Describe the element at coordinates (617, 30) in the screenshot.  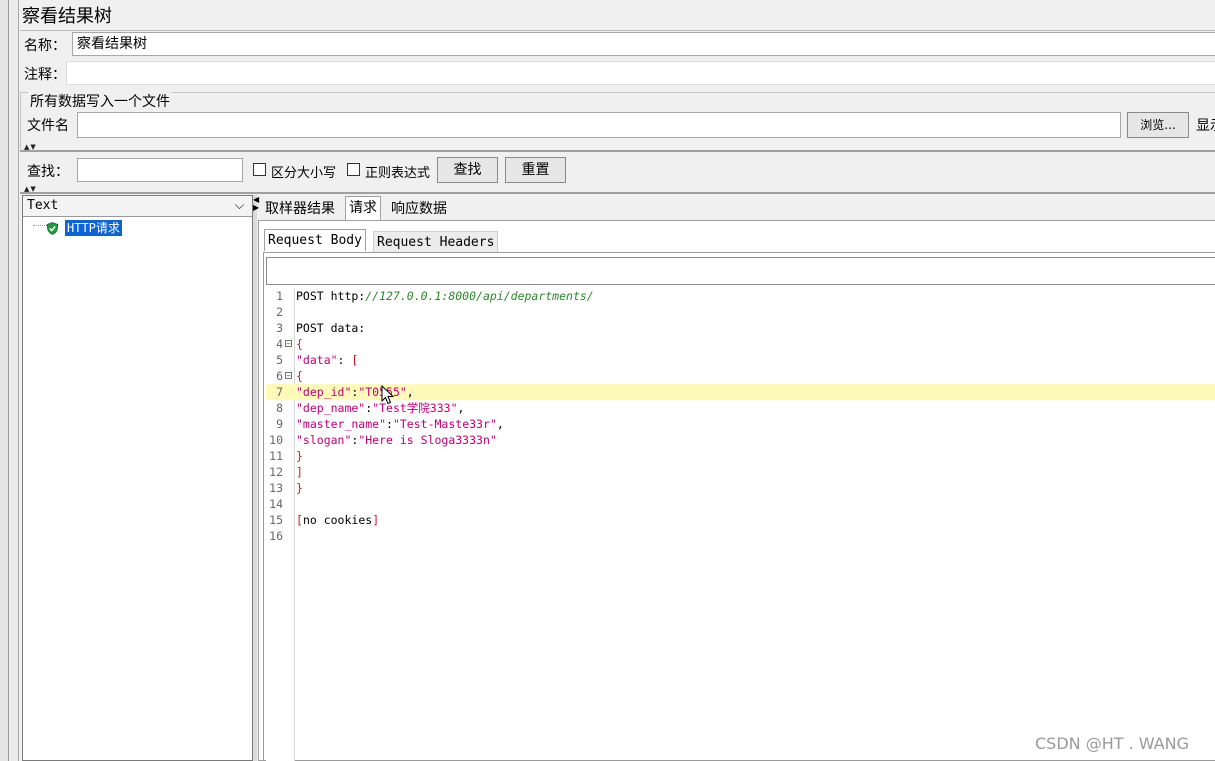
I see `divider` at that location.